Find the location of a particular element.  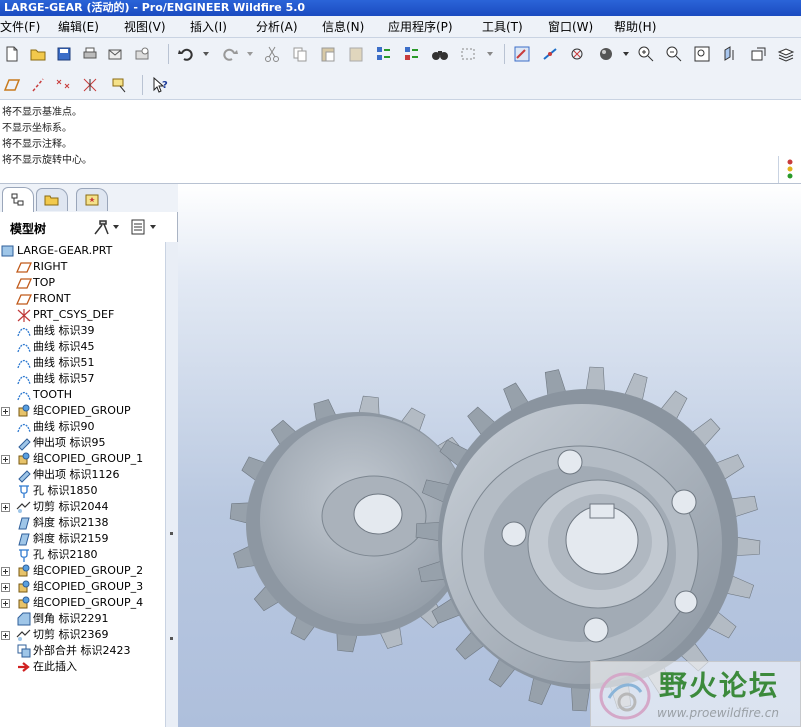

tree-item: PRT_CSYS_DEF is located at coordinates (82, 315).